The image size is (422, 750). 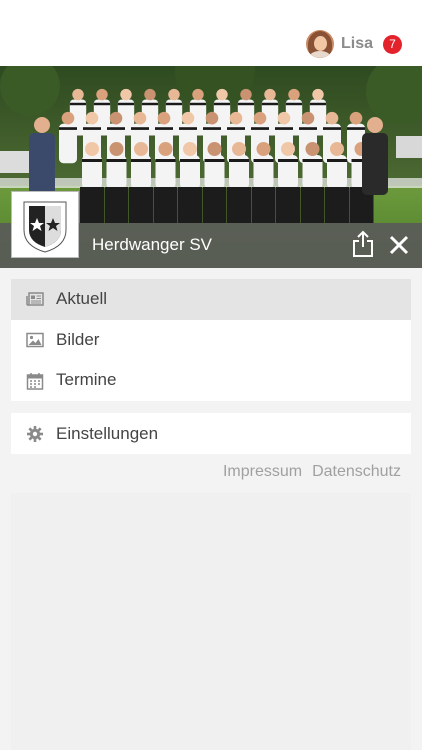 What do you see at coordinates (86, 380) in the screenshot?
I see `menu-item-label: Termine` at bounding box center [86, 380].